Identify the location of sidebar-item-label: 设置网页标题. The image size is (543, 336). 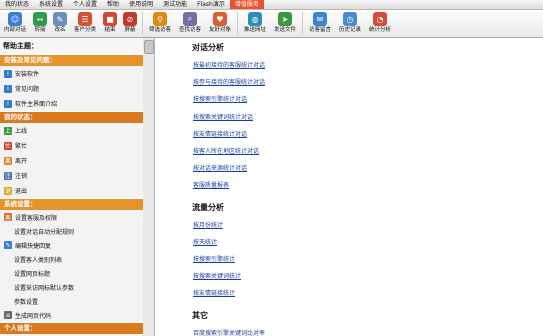
(32, 274).